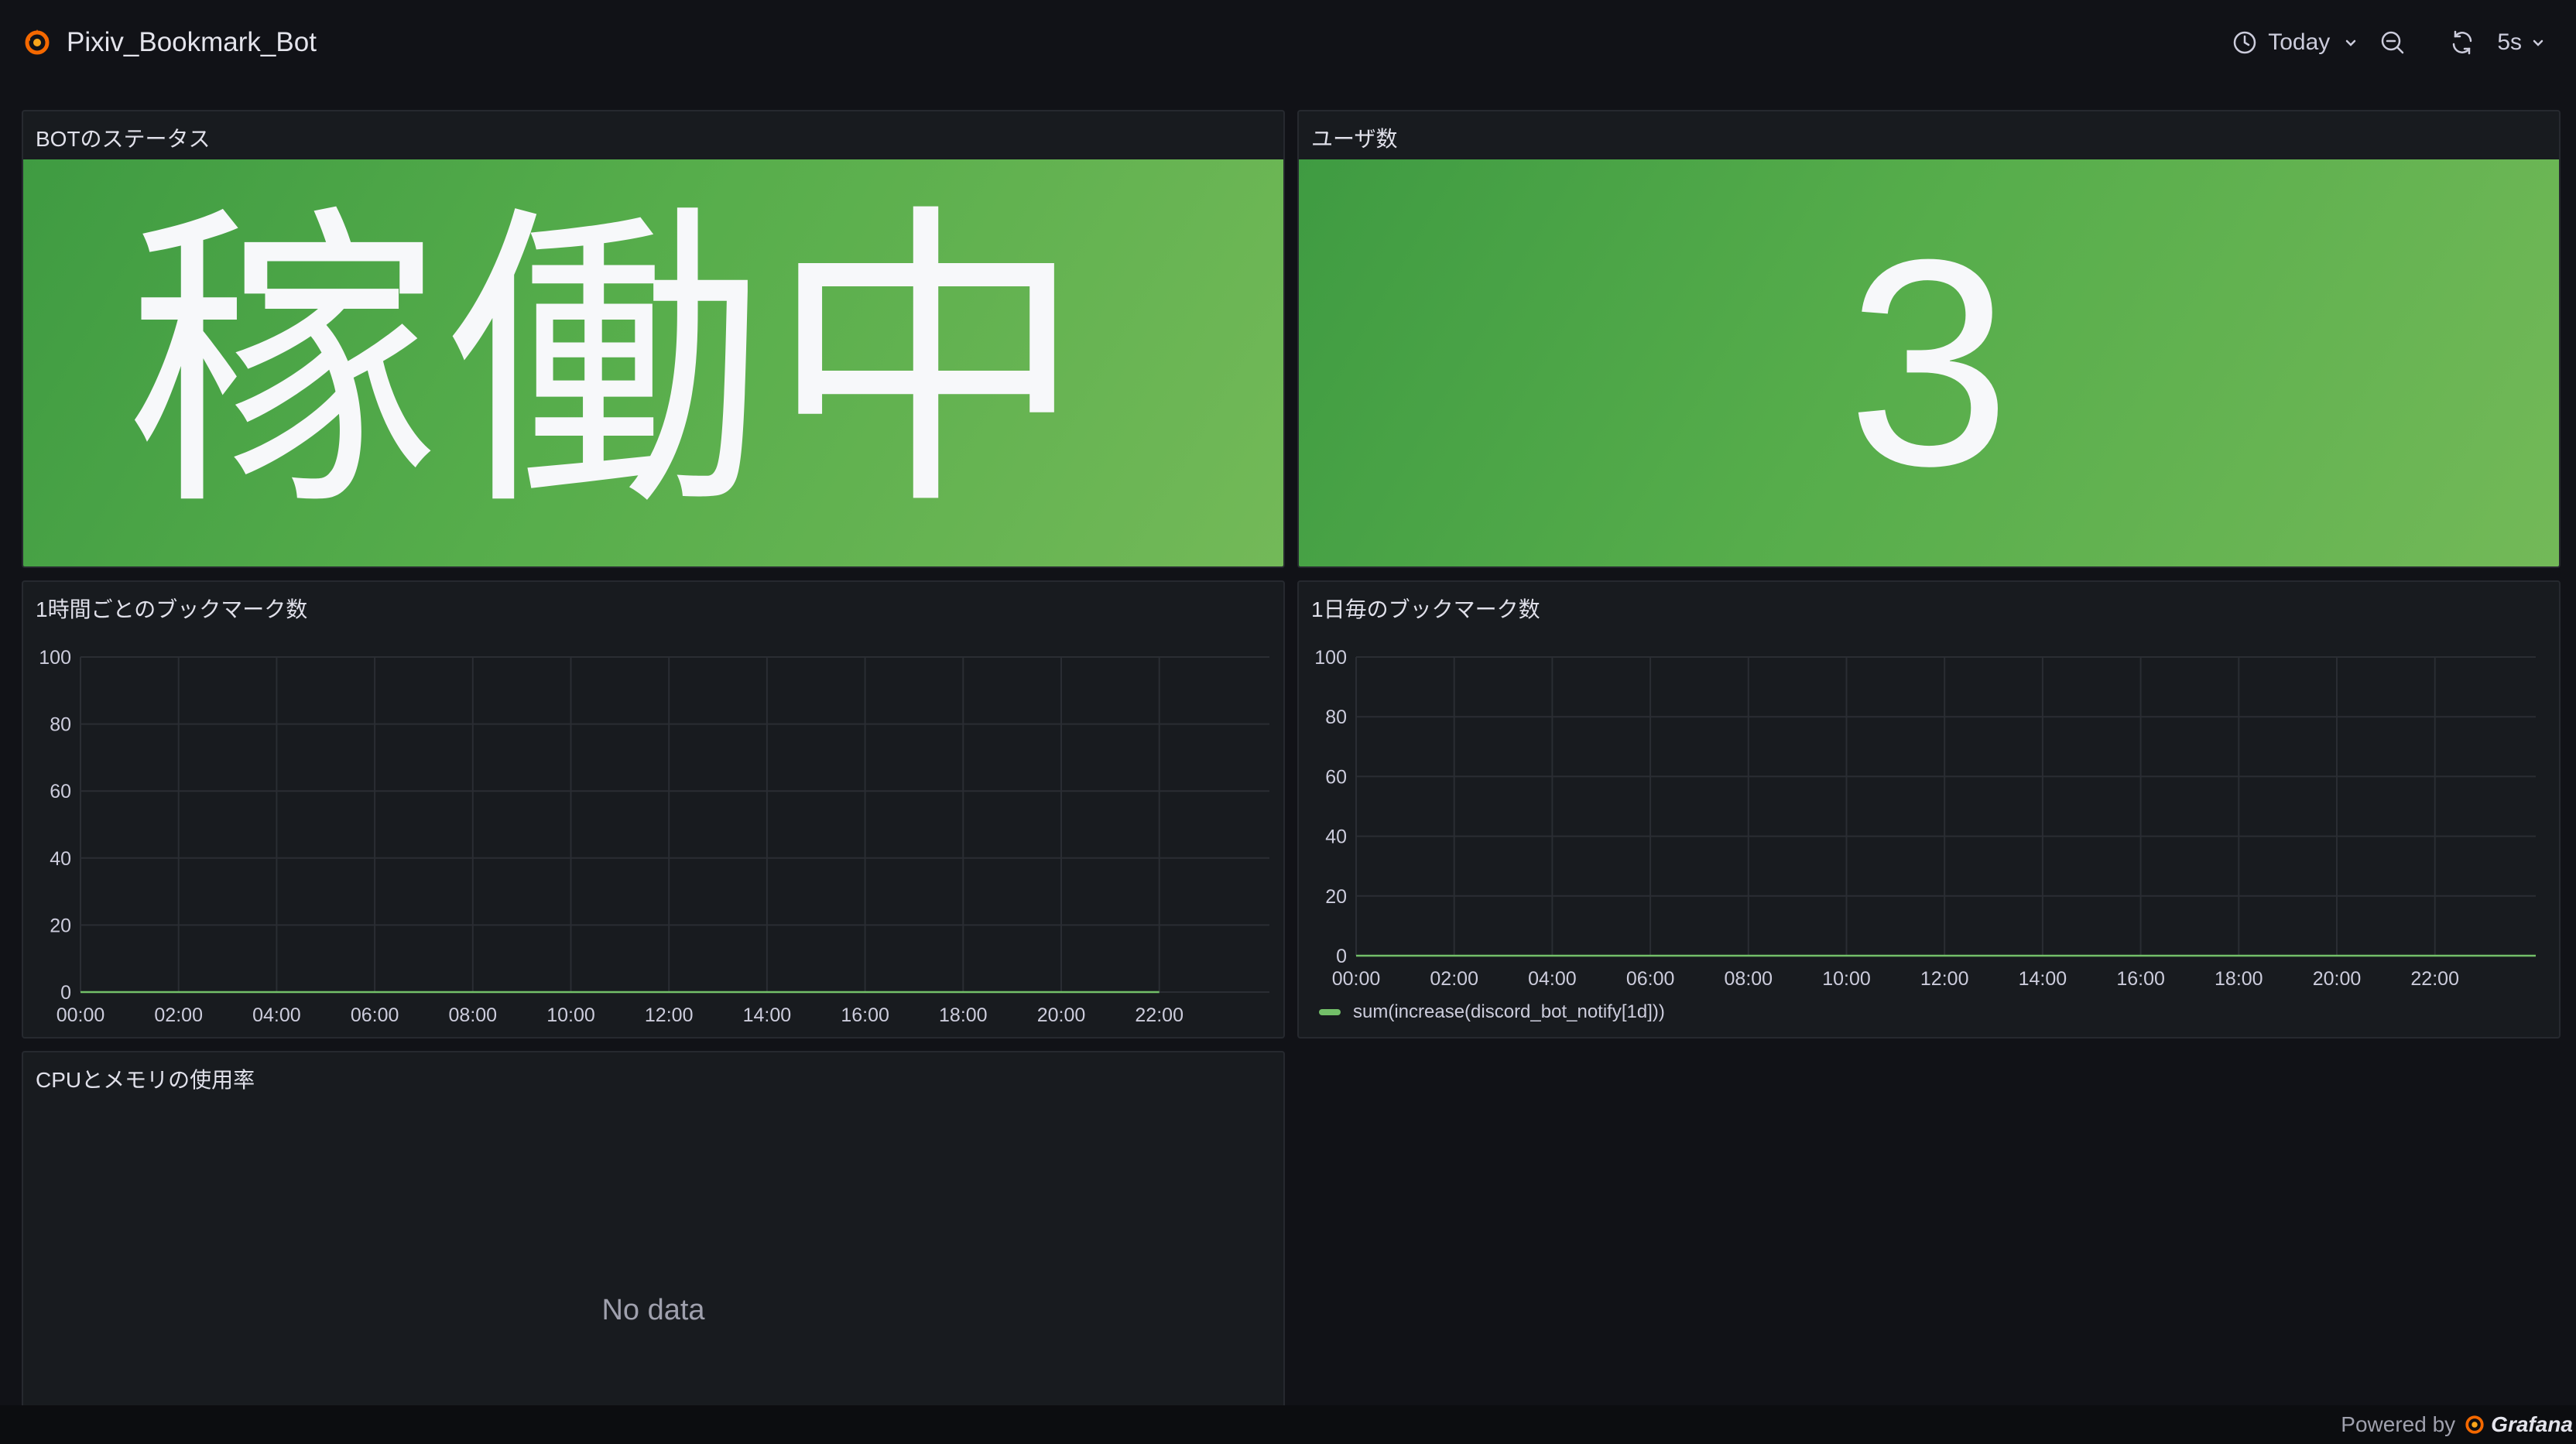 The height and width of the screenshot is (1444, 2576). What do you see at coordinates (653, 1309) in the screenshot?
I see `no-data-message: No data` at bounding box center [653, 1309].